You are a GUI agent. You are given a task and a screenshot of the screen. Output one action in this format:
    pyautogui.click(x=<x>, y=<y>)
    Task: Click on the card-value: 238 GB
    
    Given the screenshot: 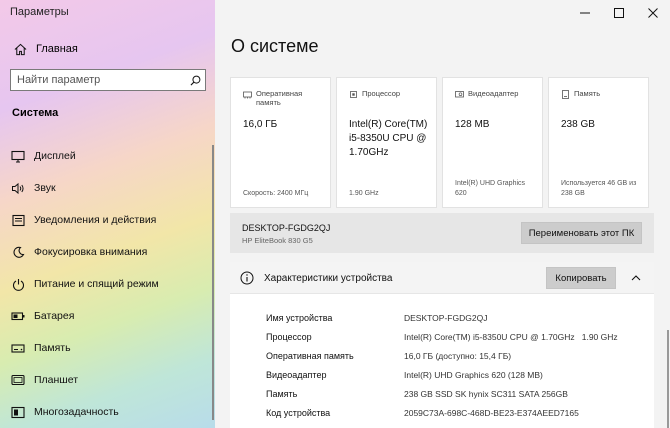 What is the action you would take?
    pyautogui.click(x=578, y=124)
    